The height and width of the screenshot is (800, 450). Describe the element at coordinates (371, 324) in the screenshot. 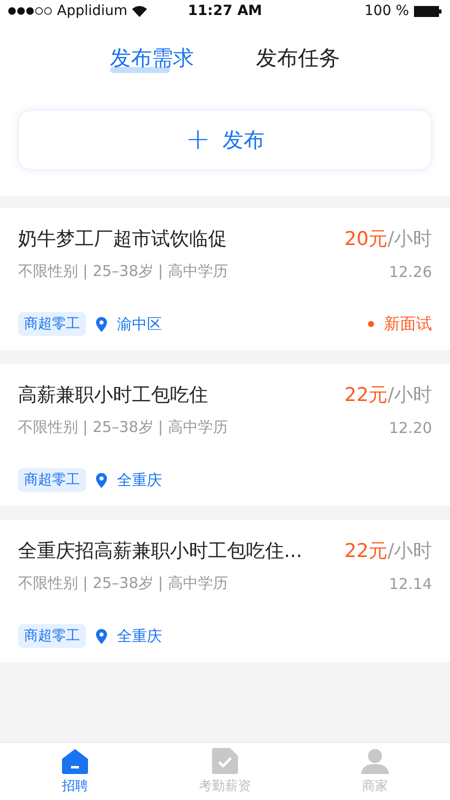

I see `status-dot` at that location.